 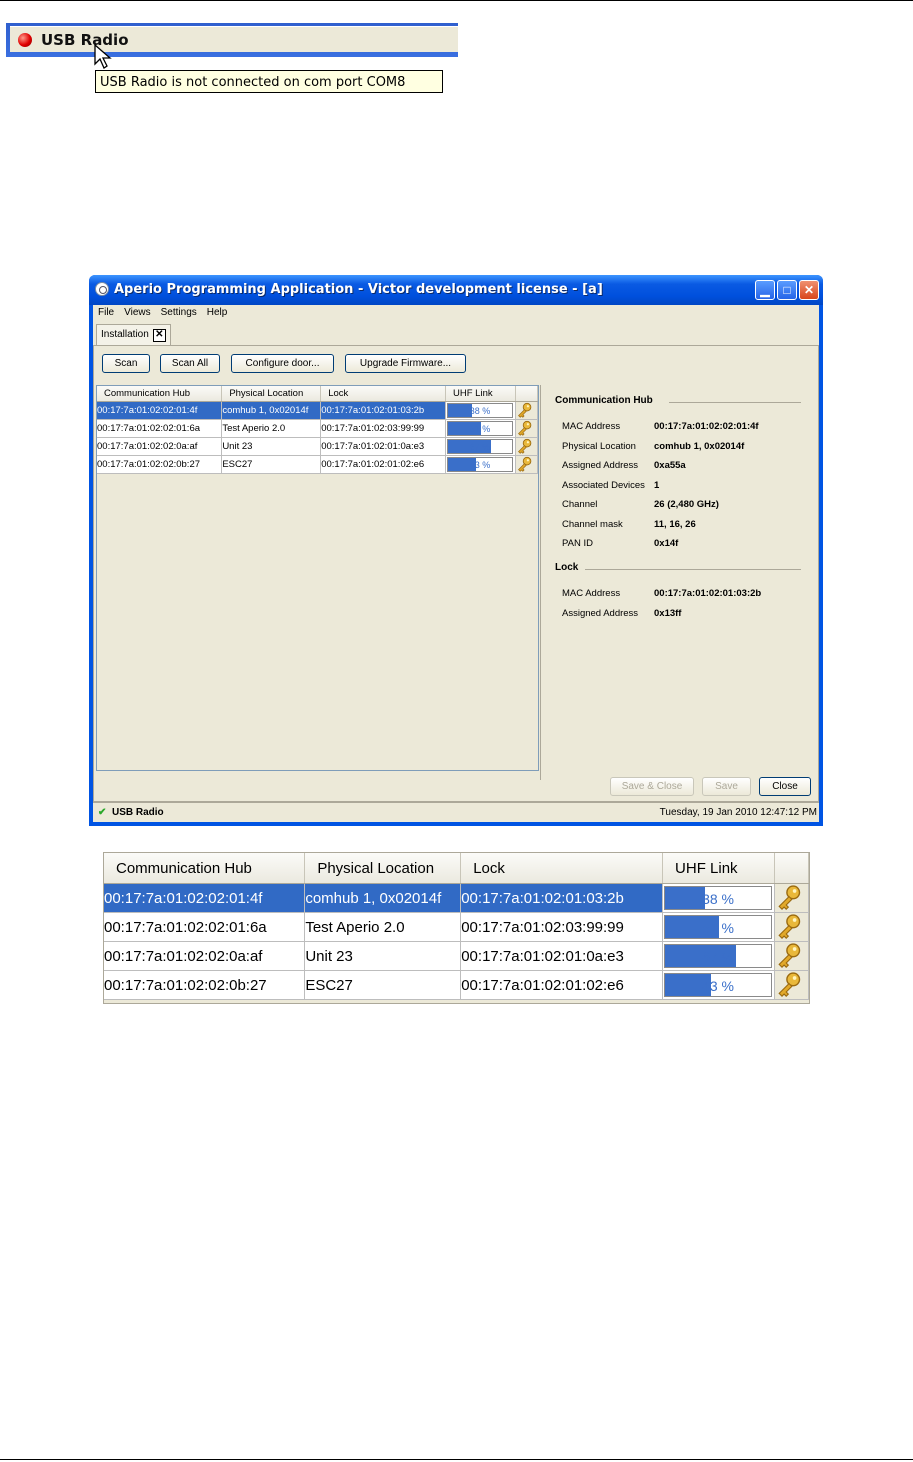 I want to click on lock-section-title: Lock, so click(x=567, y=567).